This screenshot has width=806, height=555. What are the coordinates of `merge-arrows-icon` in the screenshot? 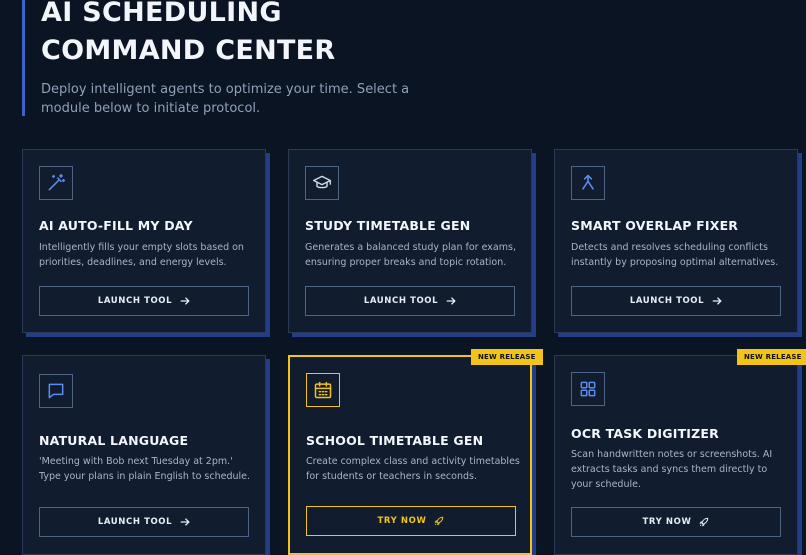 It's located at (588, 183).